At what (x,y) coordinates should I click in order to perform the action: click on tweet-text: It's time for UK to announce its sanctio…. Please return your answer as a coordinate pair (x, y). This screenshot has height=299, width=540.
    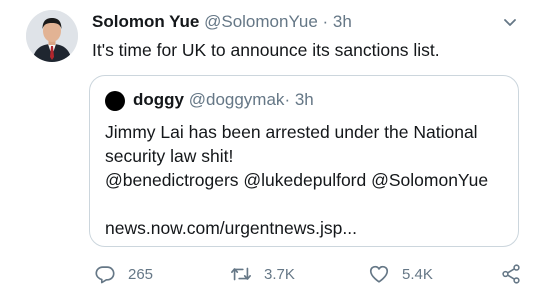
    Looking at the image, I should click on (266, 50).